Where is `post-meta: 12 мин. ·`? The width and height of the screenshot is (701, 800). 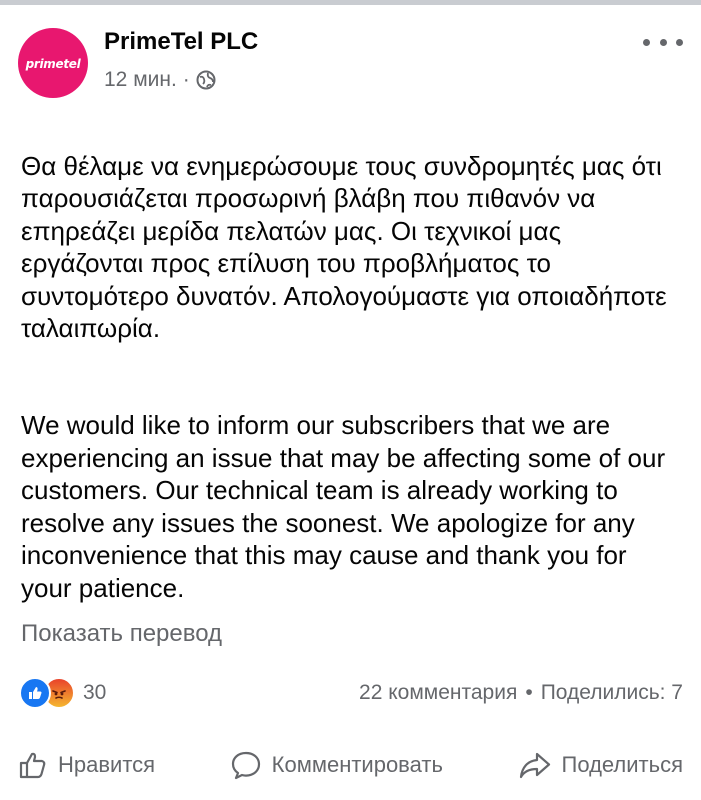 post-meta: 12 мин. · is located at coordinates (160, 80).